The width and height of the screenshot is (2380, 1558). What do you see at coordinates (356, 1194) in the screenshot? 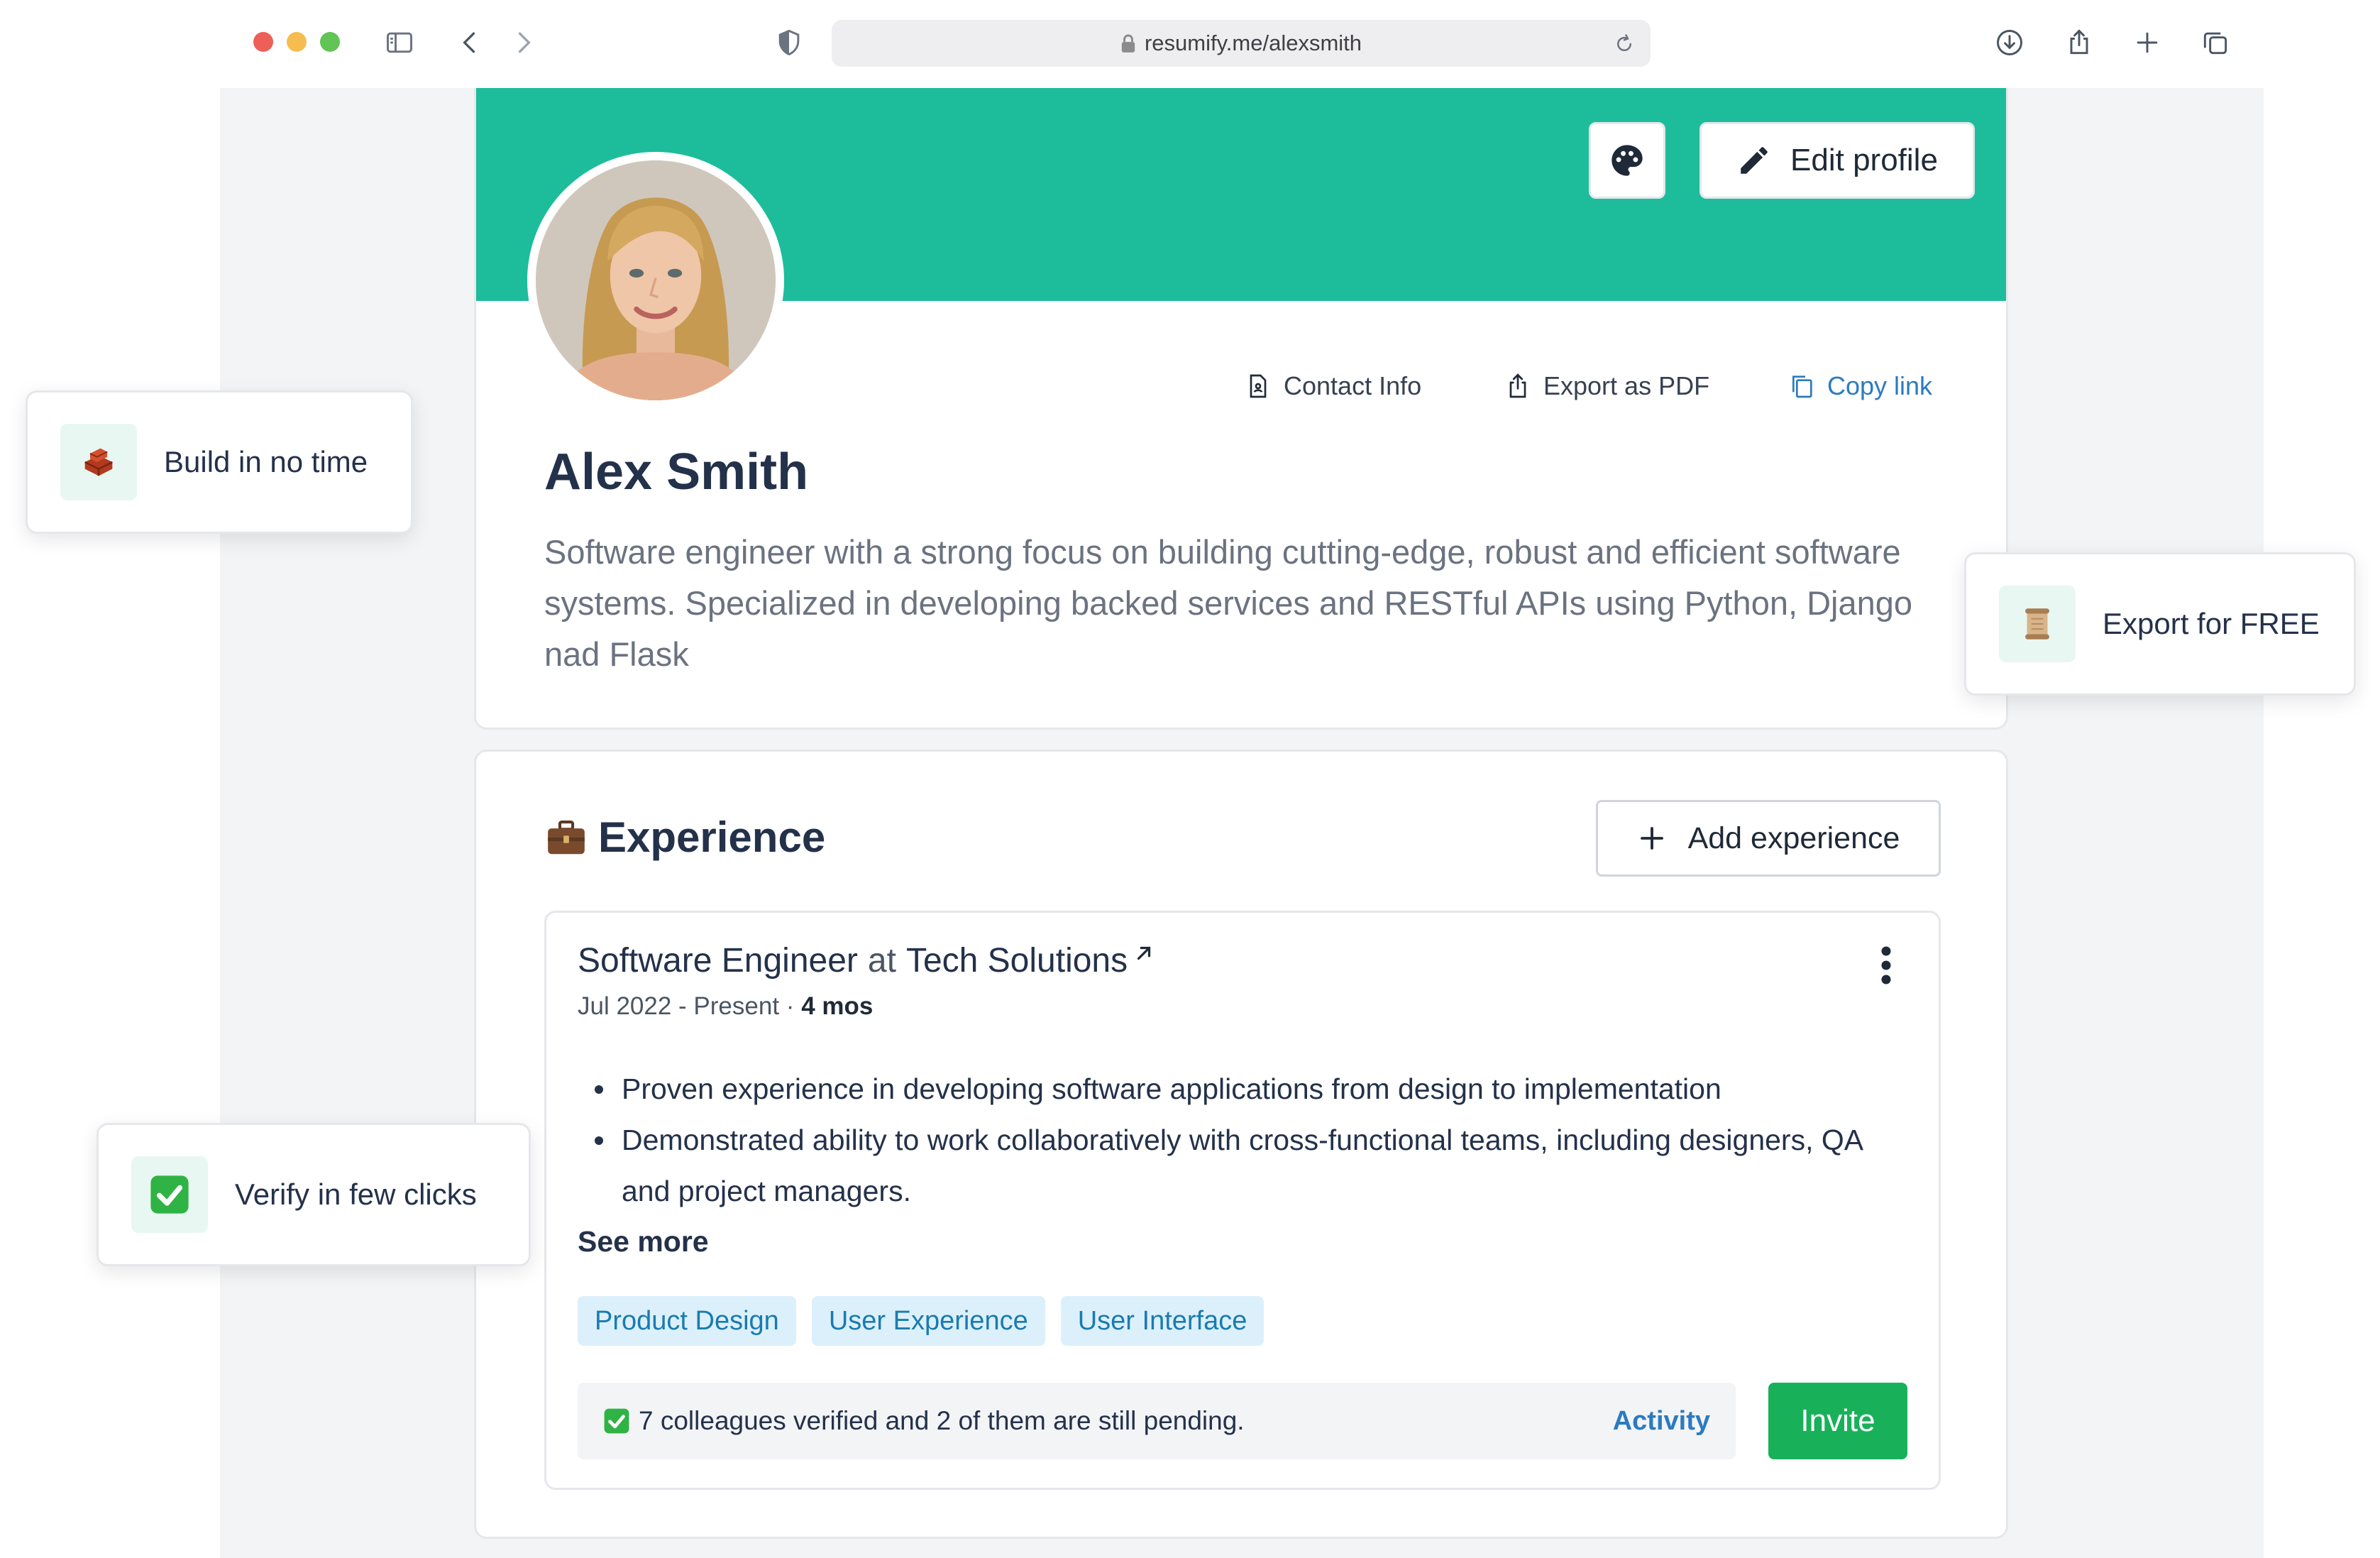
I see `callout-verify-text: Verify in few clicks` at bounding box center [356, 1194].